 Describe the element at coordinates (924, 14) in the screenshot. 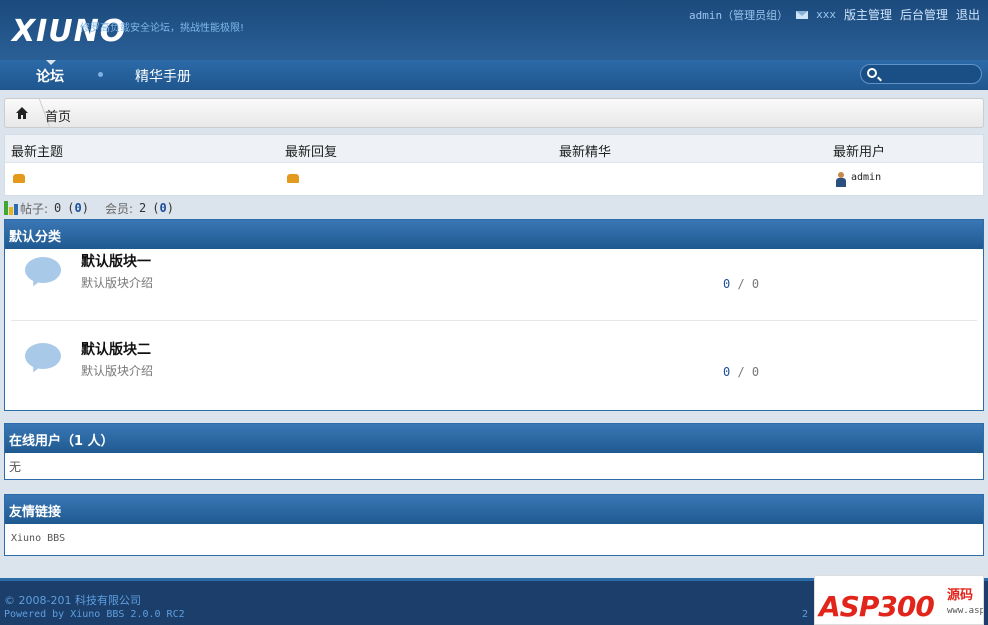

I see `admin-panel-link: 后台管理` at that location.